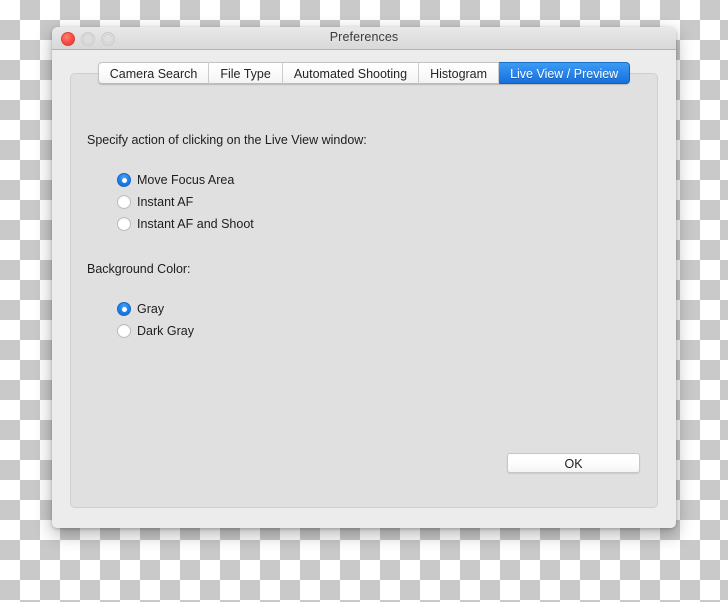 This screenshot has height=602, width=728. What do you see at coordinates (151, 309) in the screenshot?
I see `radio-label-gray: Gray` at bounding box center [151, 309].